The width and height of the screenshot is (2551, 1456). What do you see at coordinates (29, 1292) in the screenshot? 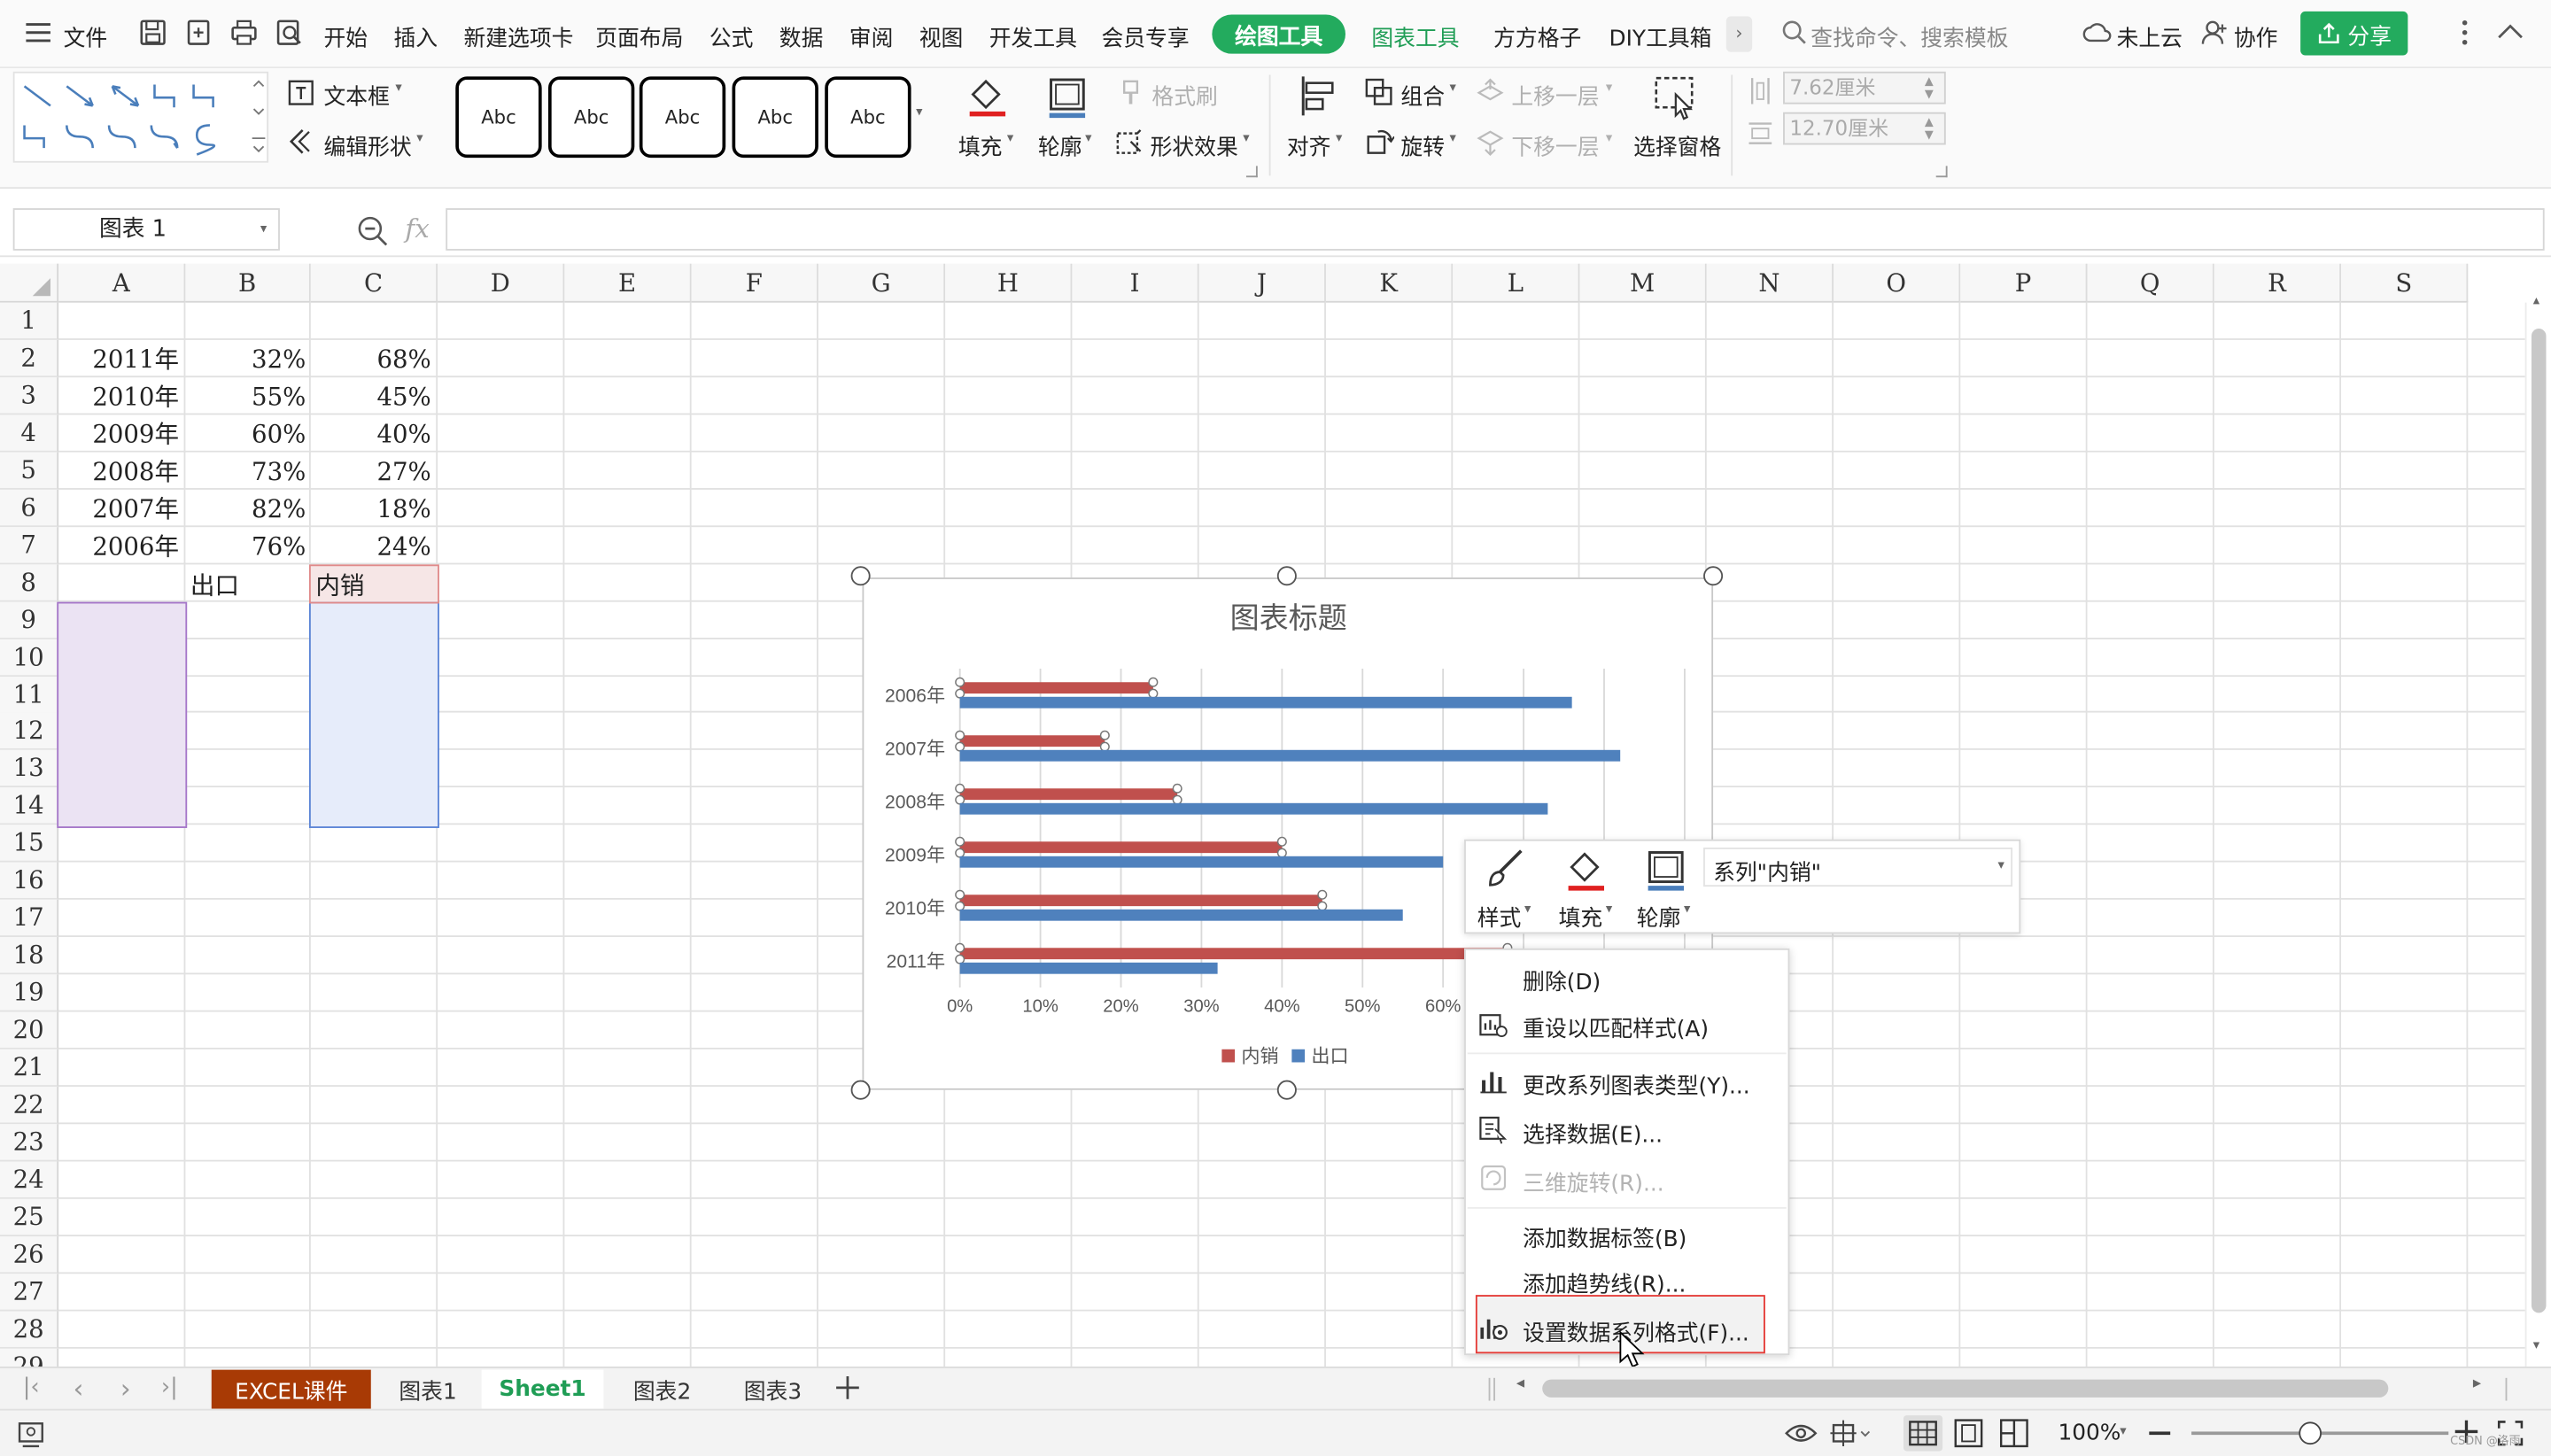
I see `row-header-27: 27` at bounding box center [29, 1292].